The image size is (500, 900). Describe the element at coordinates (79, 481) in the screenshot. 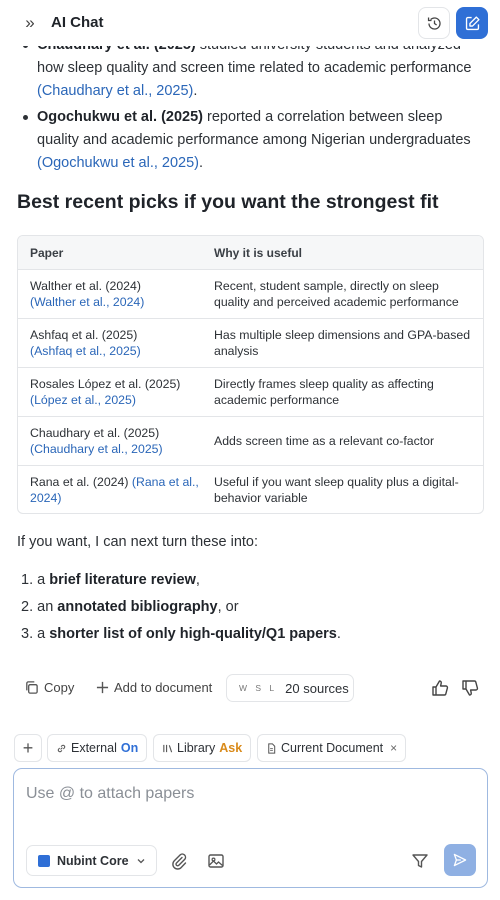

I see `paper-name: Rana et al. (2024)` at that location.